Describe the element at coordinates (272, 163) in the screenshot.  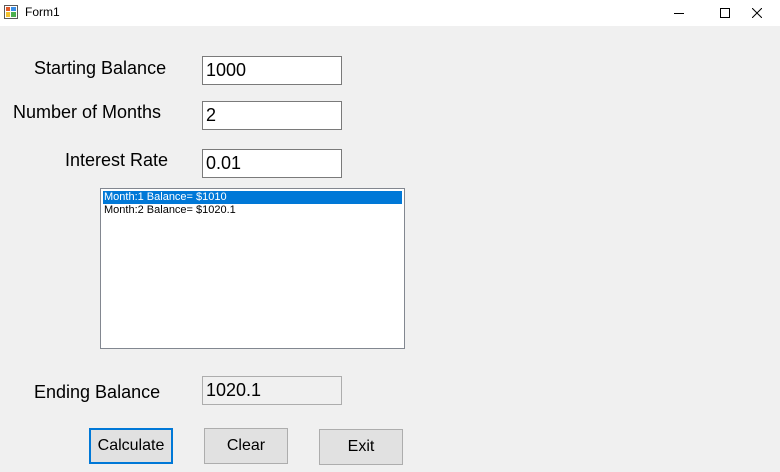
I see `interest-rate-input: 0.01` at that location.